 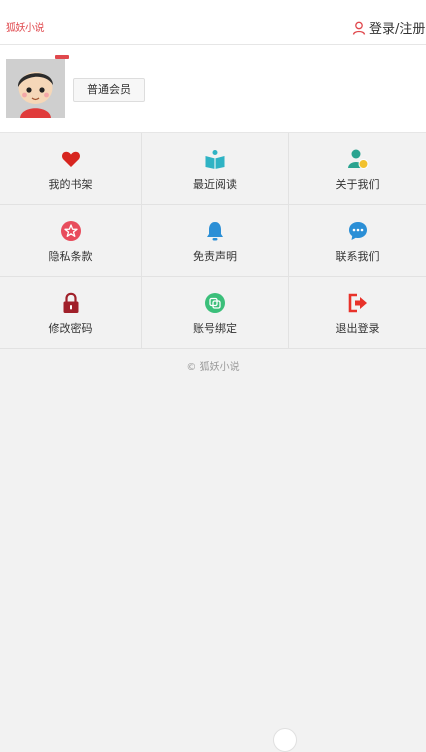 I want to click on menu-item-contact-us: 联系我们, so click(x=357, y=241).